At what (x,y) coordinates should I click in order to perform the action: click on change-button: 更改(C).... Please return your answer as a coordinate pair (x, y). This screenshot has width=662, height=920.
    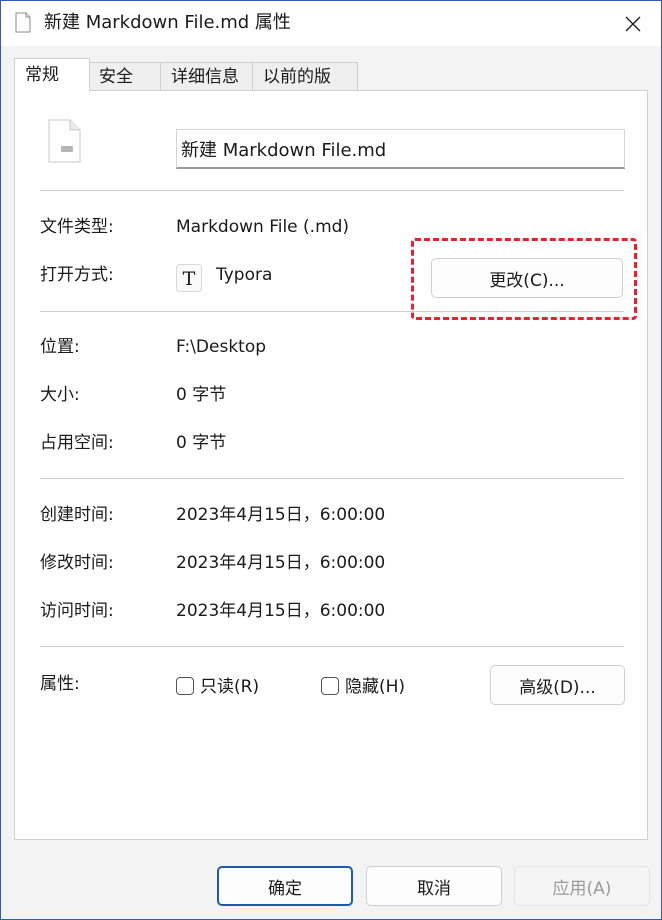
    Looking at the image, I should click on (527, 278).